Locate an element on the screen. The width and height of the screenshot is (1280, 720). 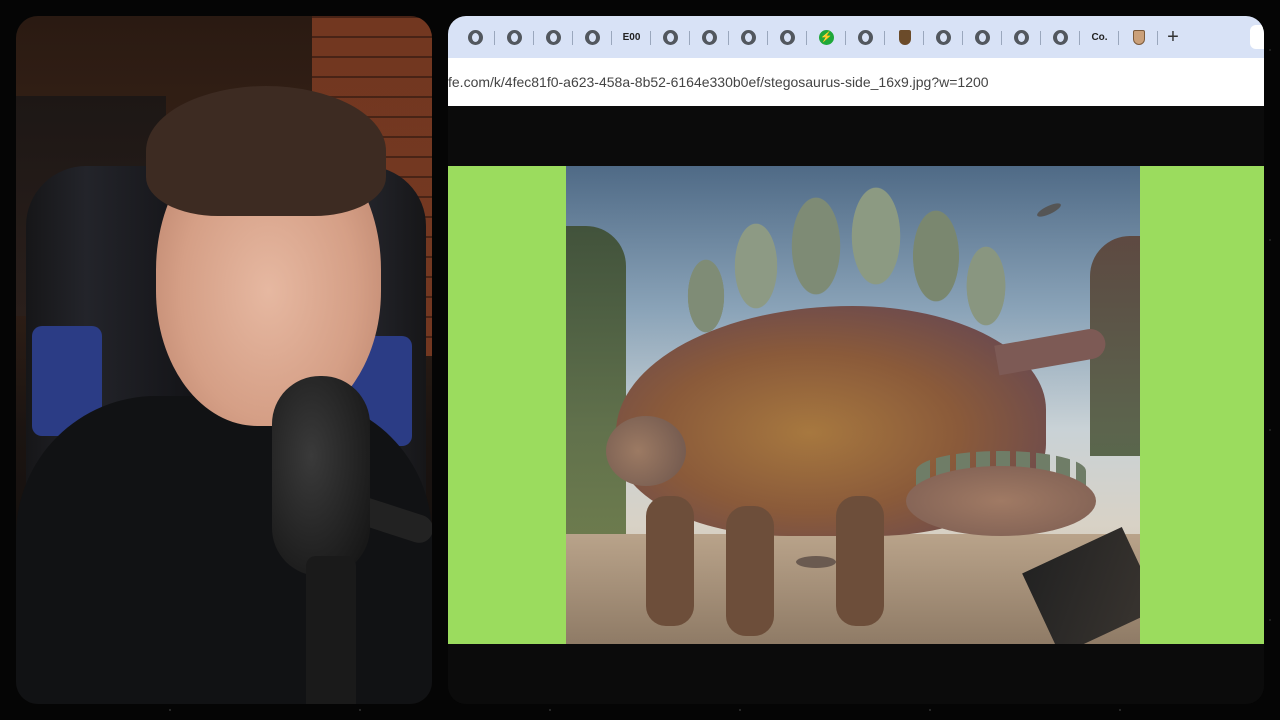
tab: ⚡ is located at coordinates (826, 37).